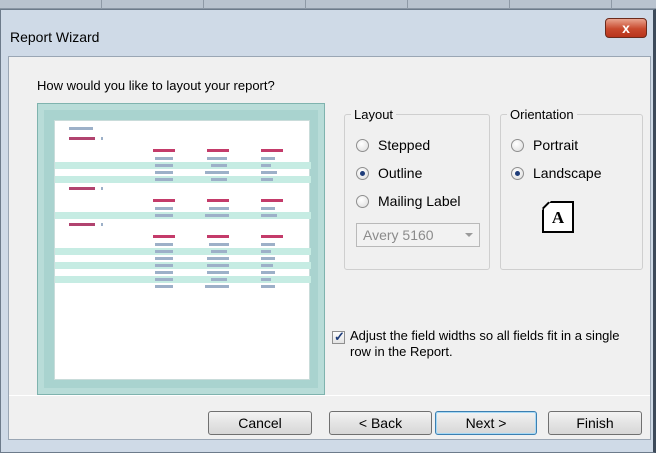 The width and height of the screenshot is (656, 453). I want to click on dialog-title: Report Wizard, so click(55, 37).